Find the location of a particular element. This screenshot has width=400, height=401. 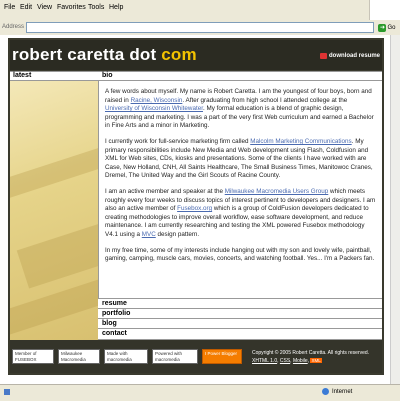

bio-header is located at coordinates (240, 76).